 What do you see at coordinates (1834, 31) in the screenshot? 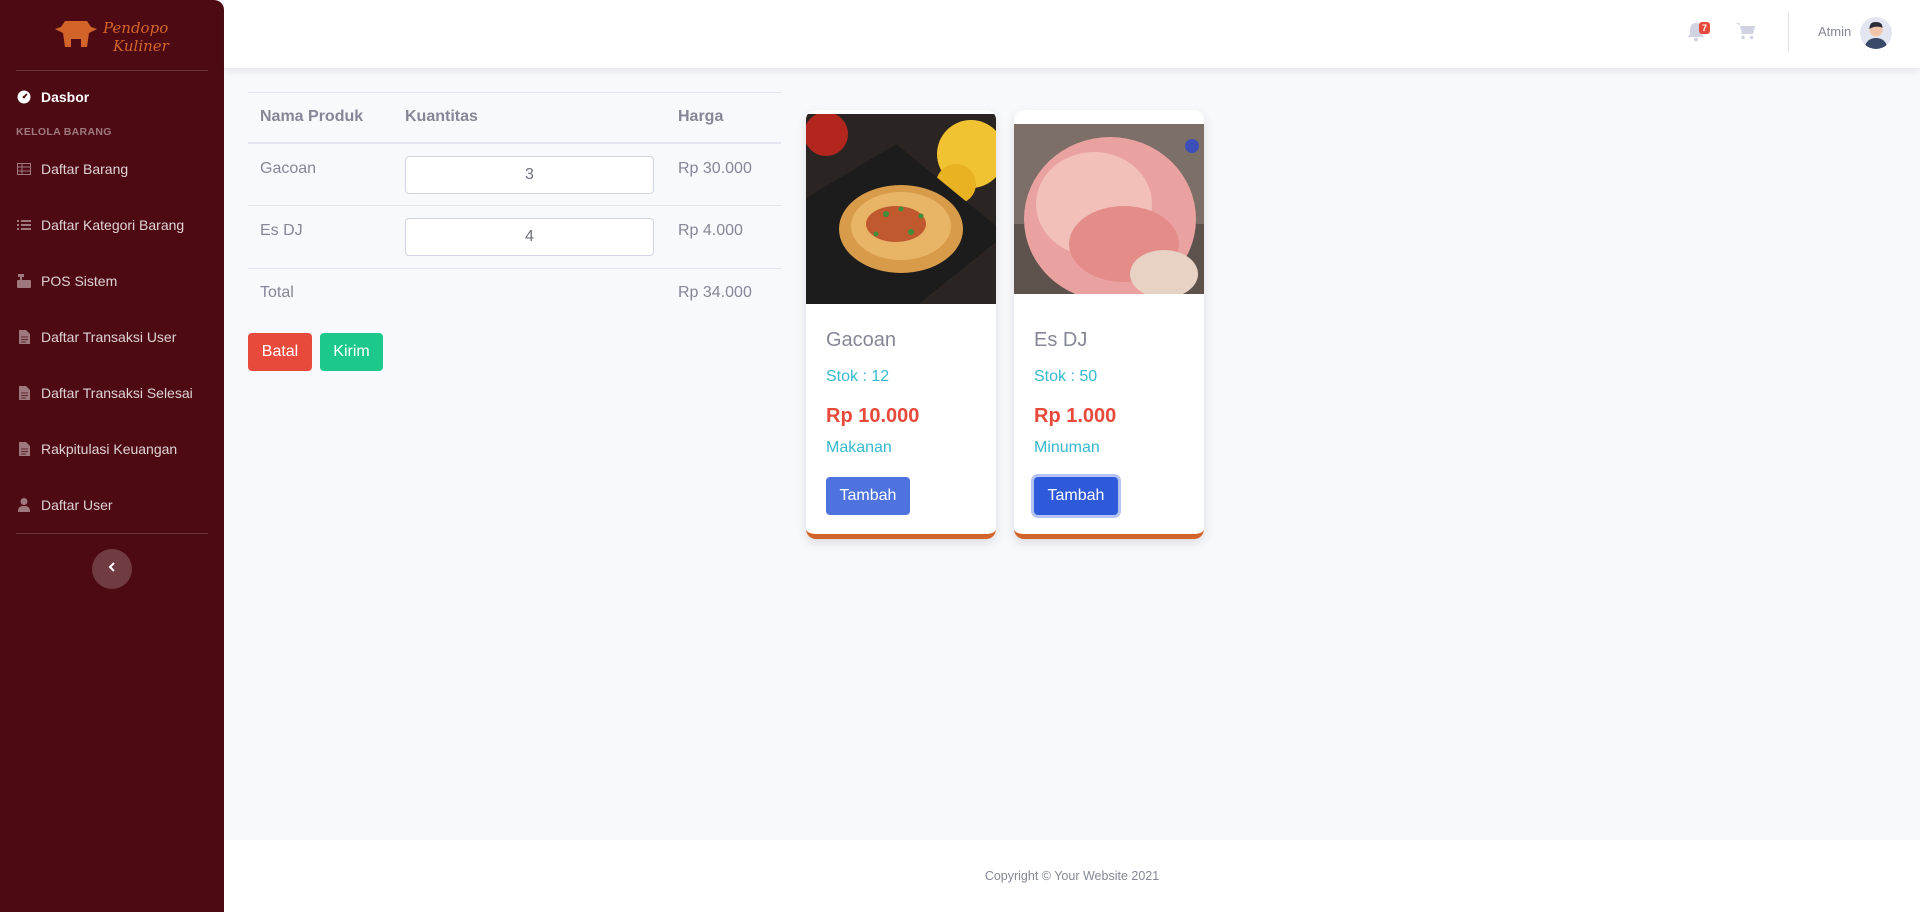
I see `user-name: Atmin` at bounding box center [1834, 31].